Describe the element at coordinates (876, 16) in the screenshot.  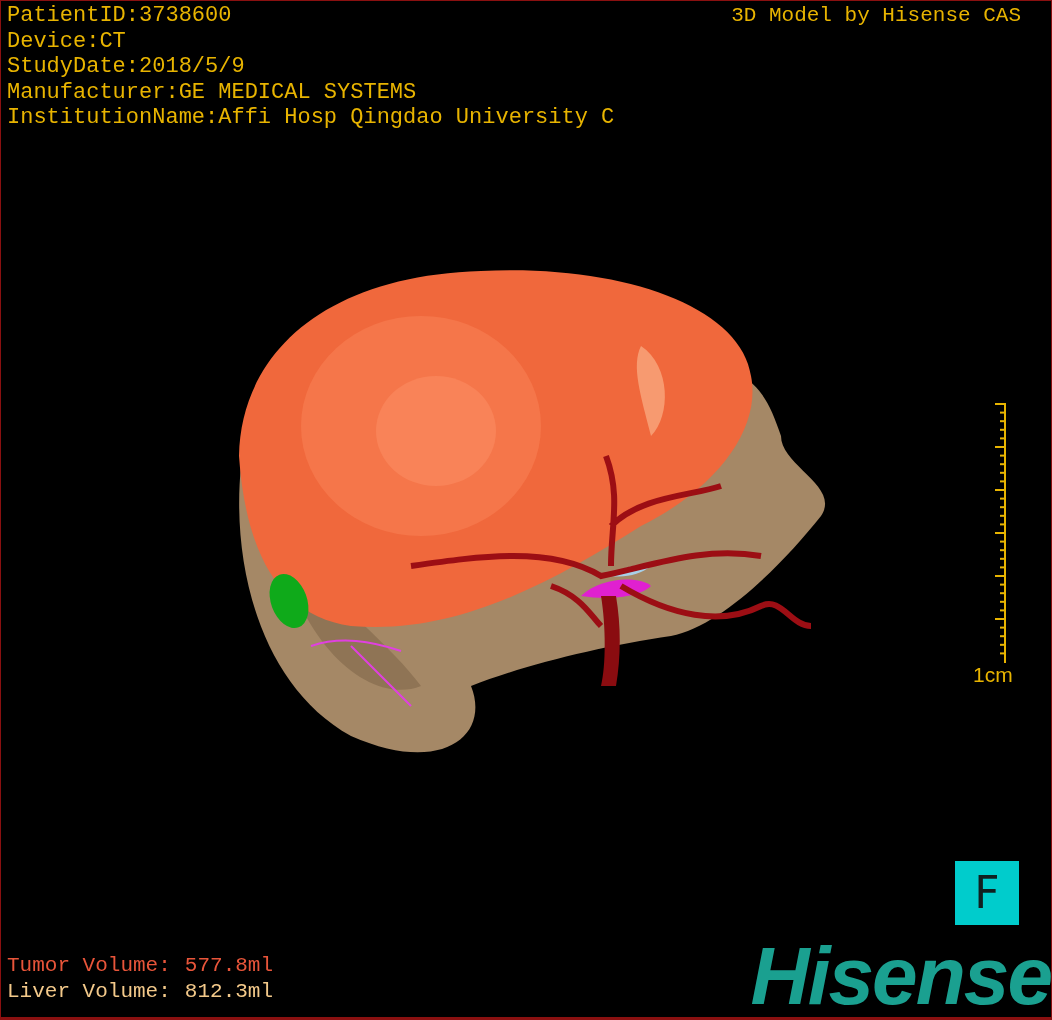
I see `credit-text: 3D Model by Hisense CAS` at that location.